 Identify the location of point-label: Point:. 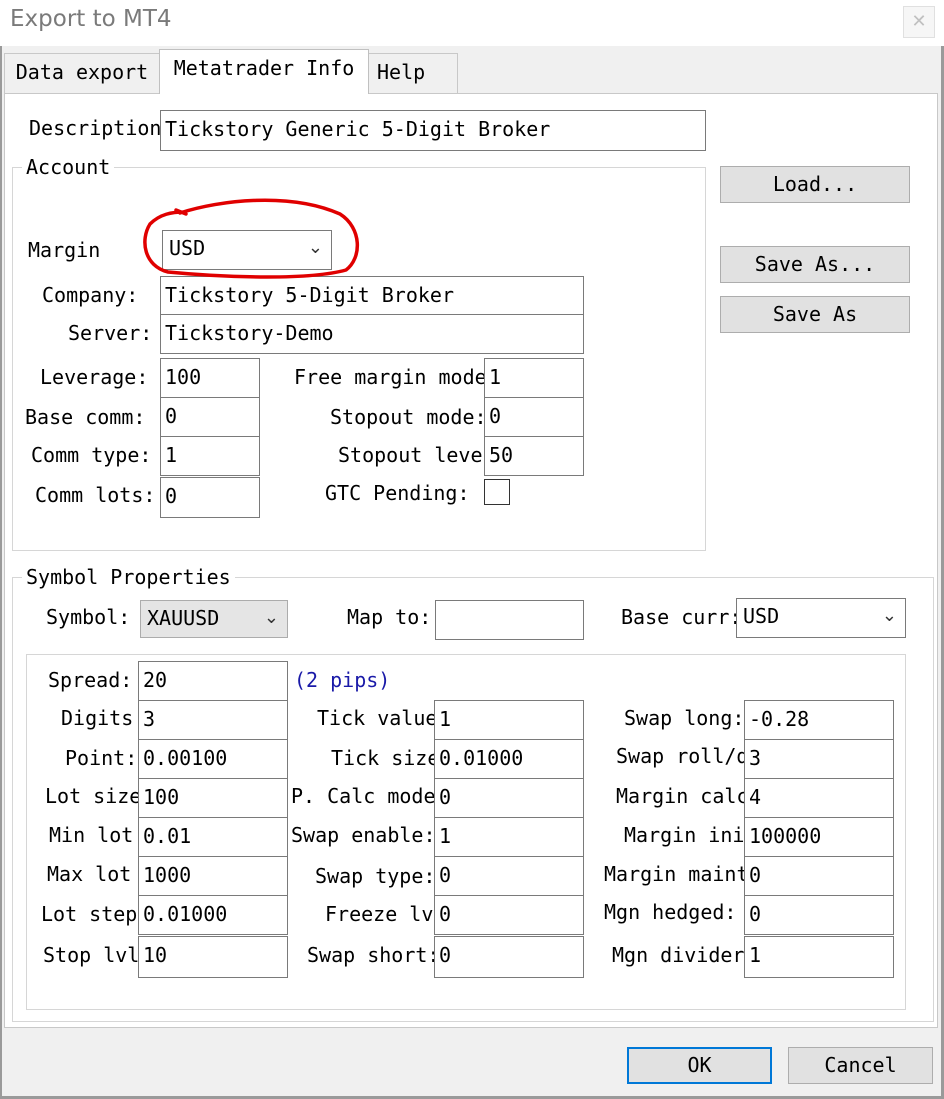
(101, 758).